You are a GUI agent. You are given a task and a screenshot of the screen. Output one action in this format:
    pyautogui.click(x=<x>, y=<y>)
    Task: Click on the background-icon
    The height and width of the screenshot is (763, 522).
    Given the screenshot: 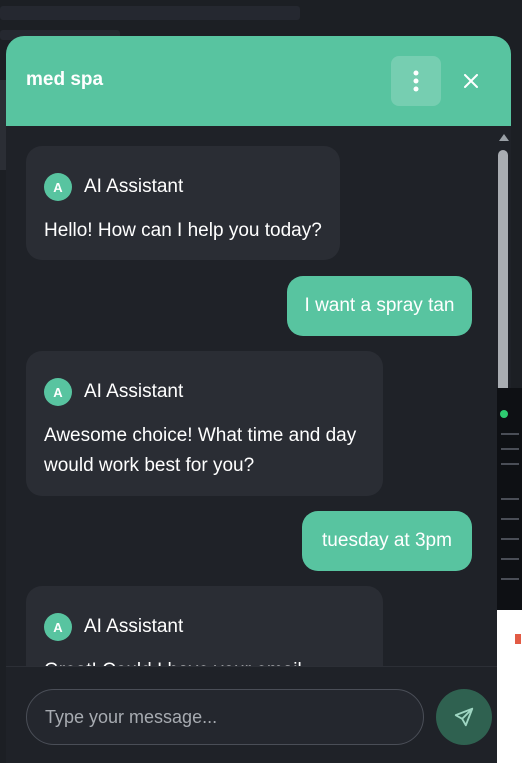 What is the action you would take?
    pyautogui.click(x=518, y=639)
    